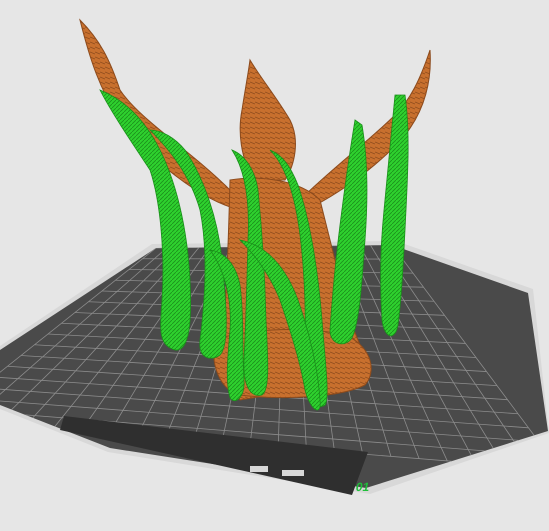 Image resolution: width=549 pixels, height=531 pixels. Describe the element at coordinates (259, 469) in the screenshot. I see `plate-logo-mark` at that location.